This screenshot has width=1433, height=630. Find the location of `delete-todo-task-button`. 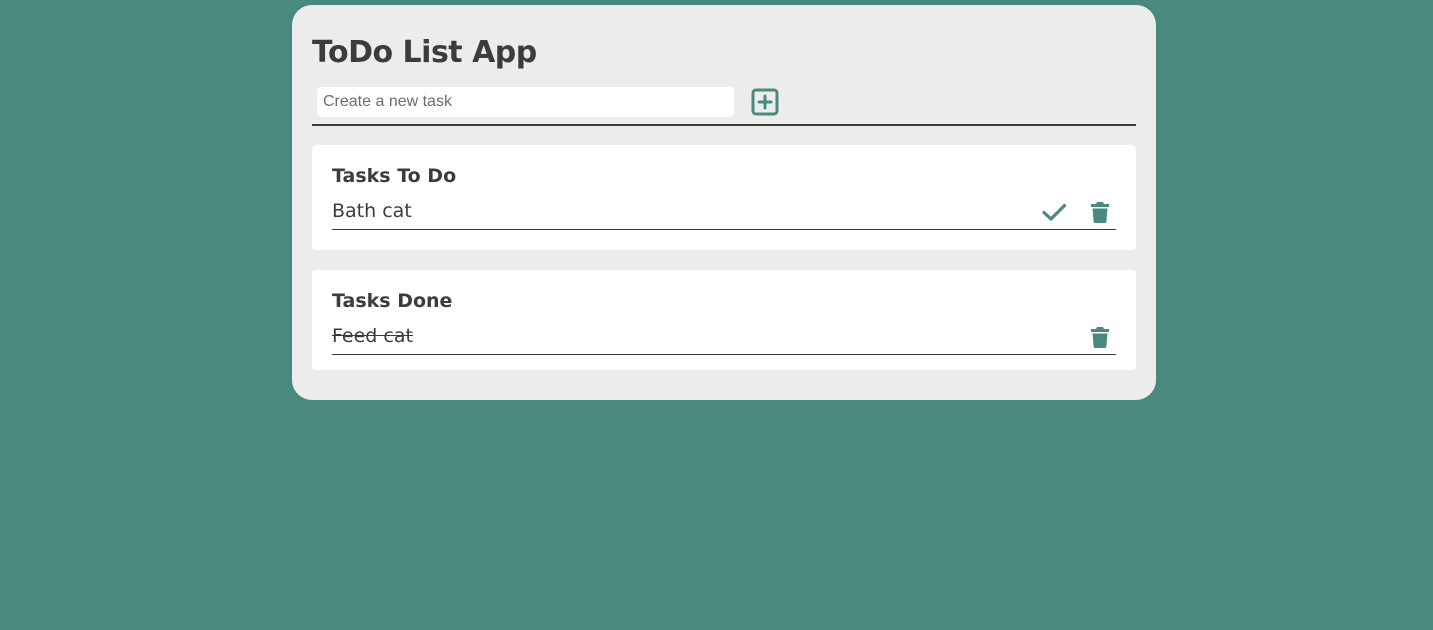

delete-todo-task-button is located at coordinates (1100, 212).